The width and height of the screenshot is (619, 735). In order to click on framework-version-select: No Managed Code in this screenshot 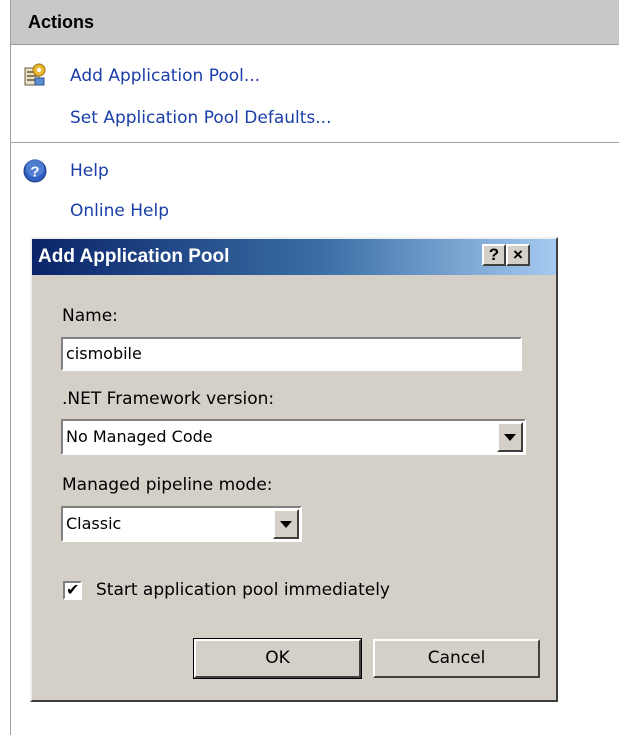, I will do `click(293, 437)`.